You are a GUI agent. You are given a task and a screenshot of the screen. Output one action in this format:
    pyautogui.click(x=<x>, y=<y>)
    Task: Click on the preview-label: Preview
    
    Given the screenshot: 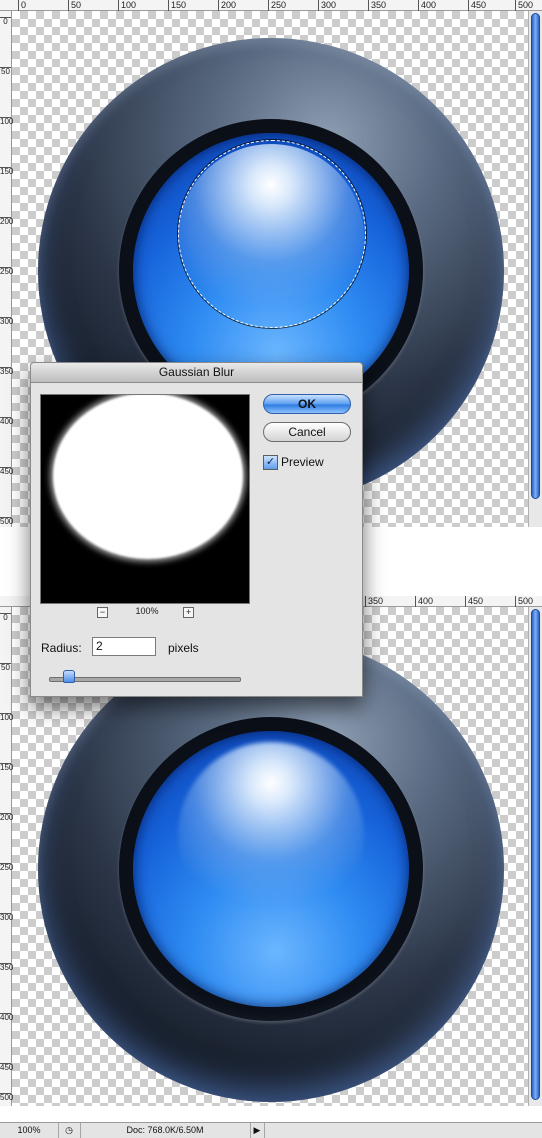 What is the action you would take?
    pyautogui.click(x=302, y=462)
    